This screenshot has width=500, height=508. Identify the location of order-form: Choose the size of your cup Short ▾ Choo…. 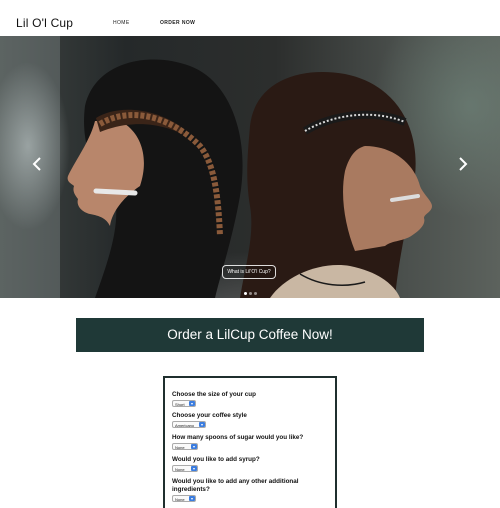
(250, 442).